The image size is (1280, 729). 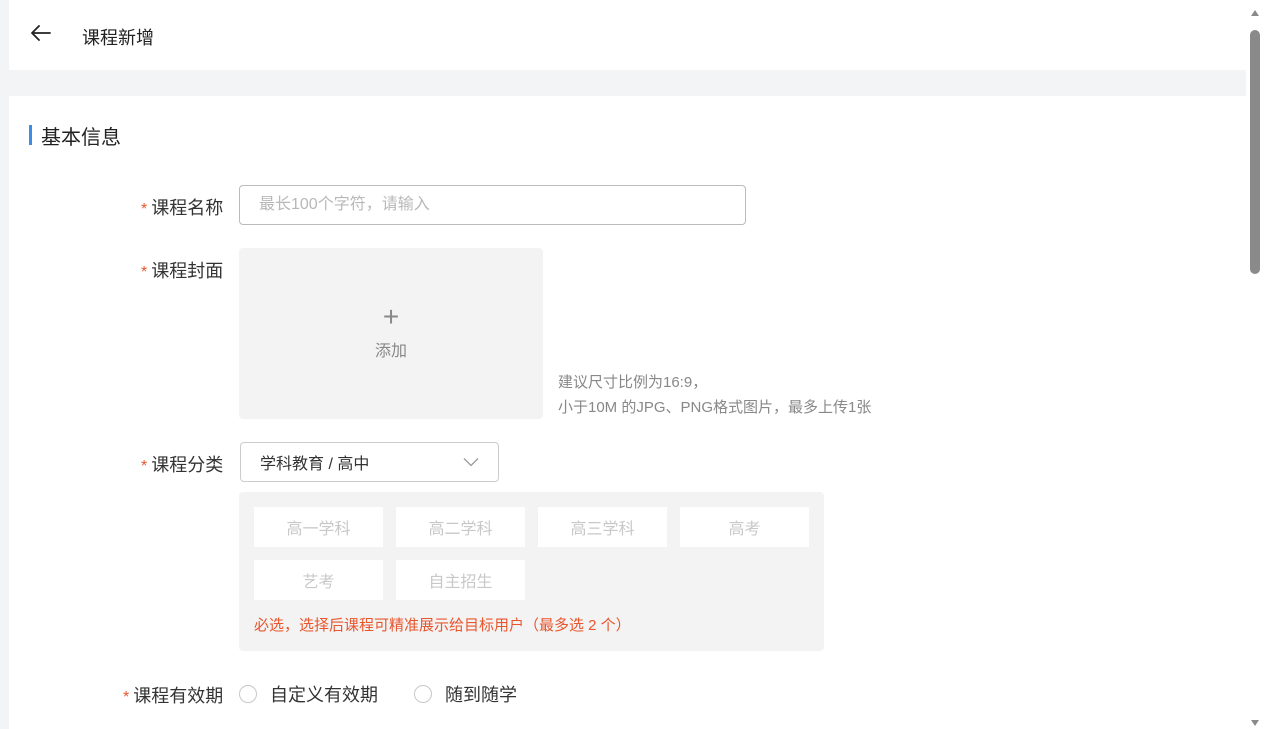 What do you see at coordinates (633, 382) in the screenshot?
I see `cover-hint-line-1: 建议尺寸比例为16:9，` at bounding box center [633, 382].